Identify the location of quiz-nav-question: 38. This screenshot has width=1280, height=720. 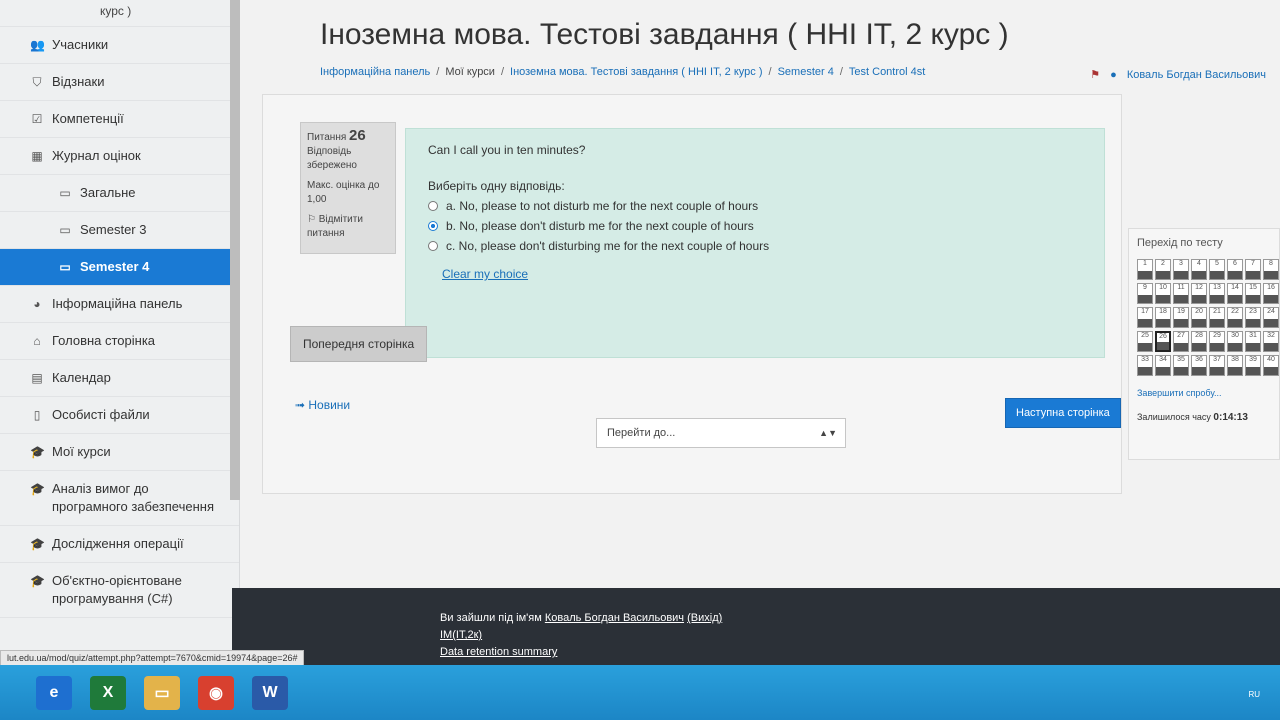
(1235, 365).